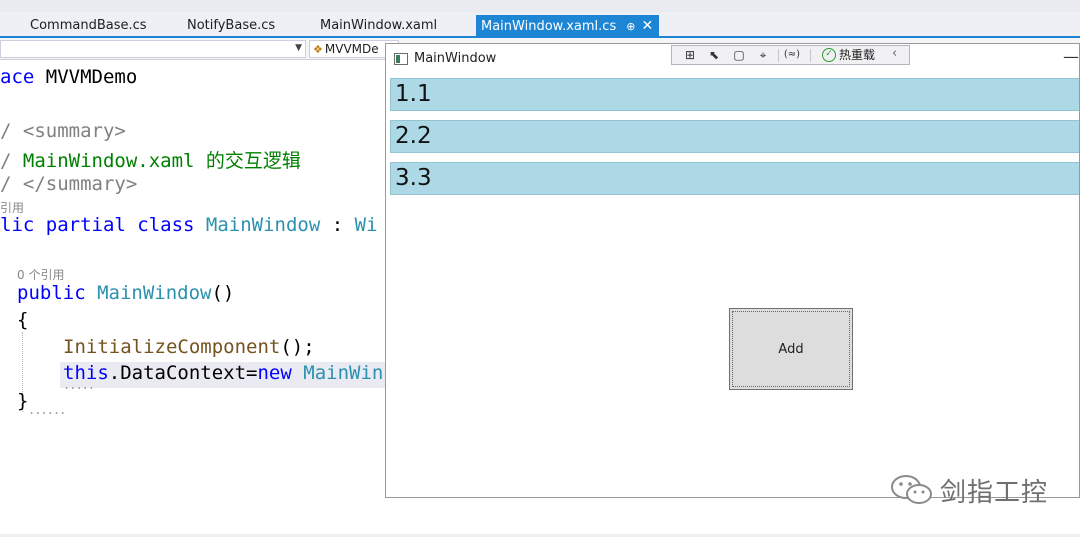 The image size is (1080, 537). What do you see at coordinates (257, 225) in the screenshot?
I see `class-name: MainWindow` at bounding box center [257, 225].